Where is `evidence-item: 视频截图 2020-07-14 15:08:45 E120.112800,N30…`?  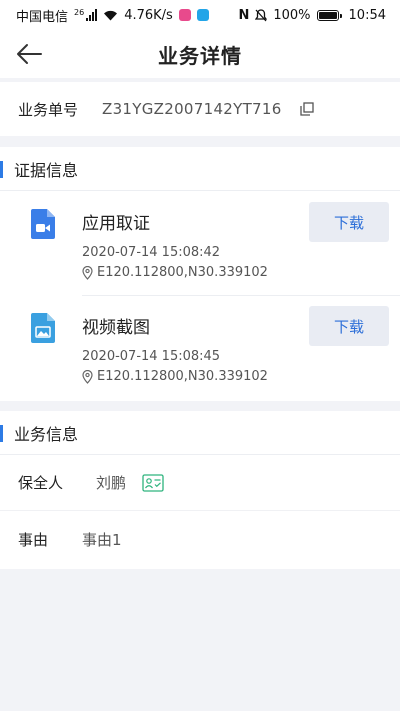
evidence-item: 视频截图 2020-07-14 15:08:45 E120.112800,N30… is located at coordinates (200, 347).